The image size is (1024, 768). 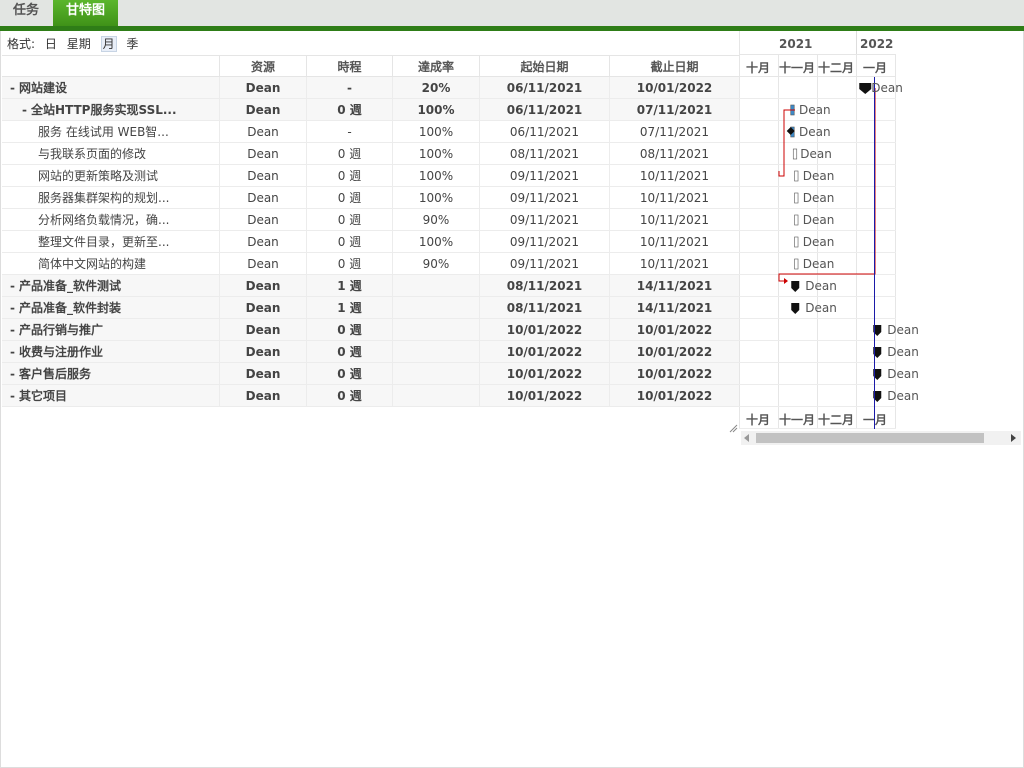 I want to click on task-name-label: 产品行销与推广, so click(x=60, y=330).